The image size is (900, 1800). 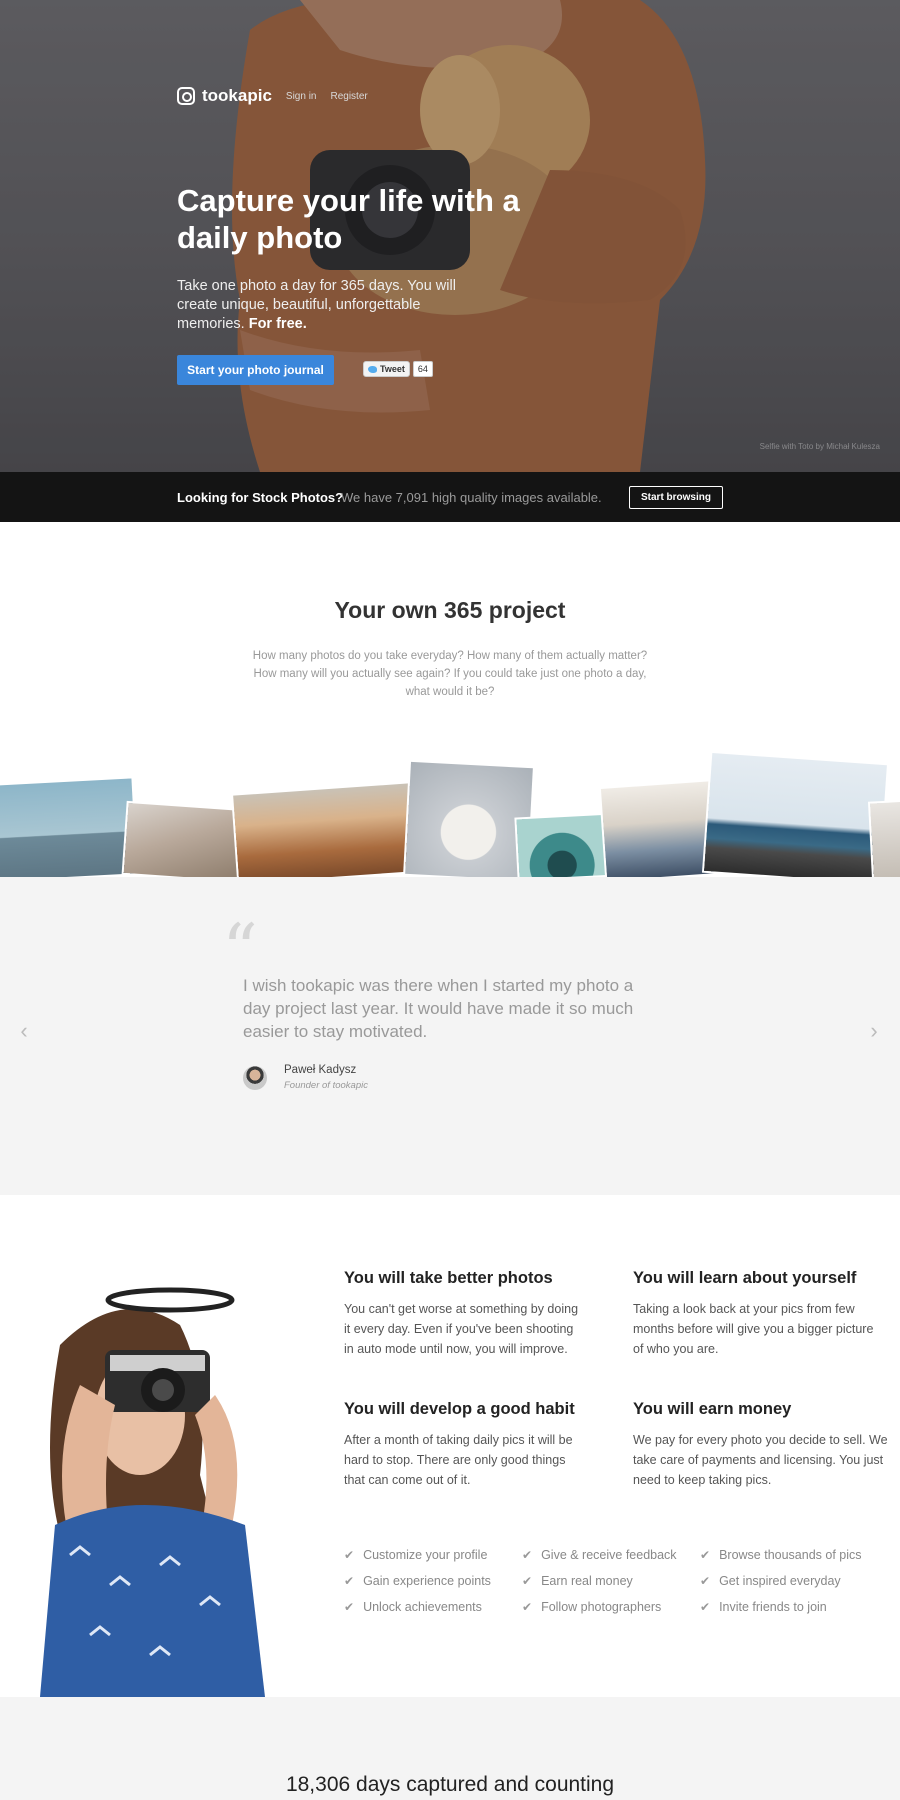 What do you see at coordinates (326, 1085) in the screenshot?
I see `testimonial-role: Founder of tookapic` at bounding box center [326, 1085].